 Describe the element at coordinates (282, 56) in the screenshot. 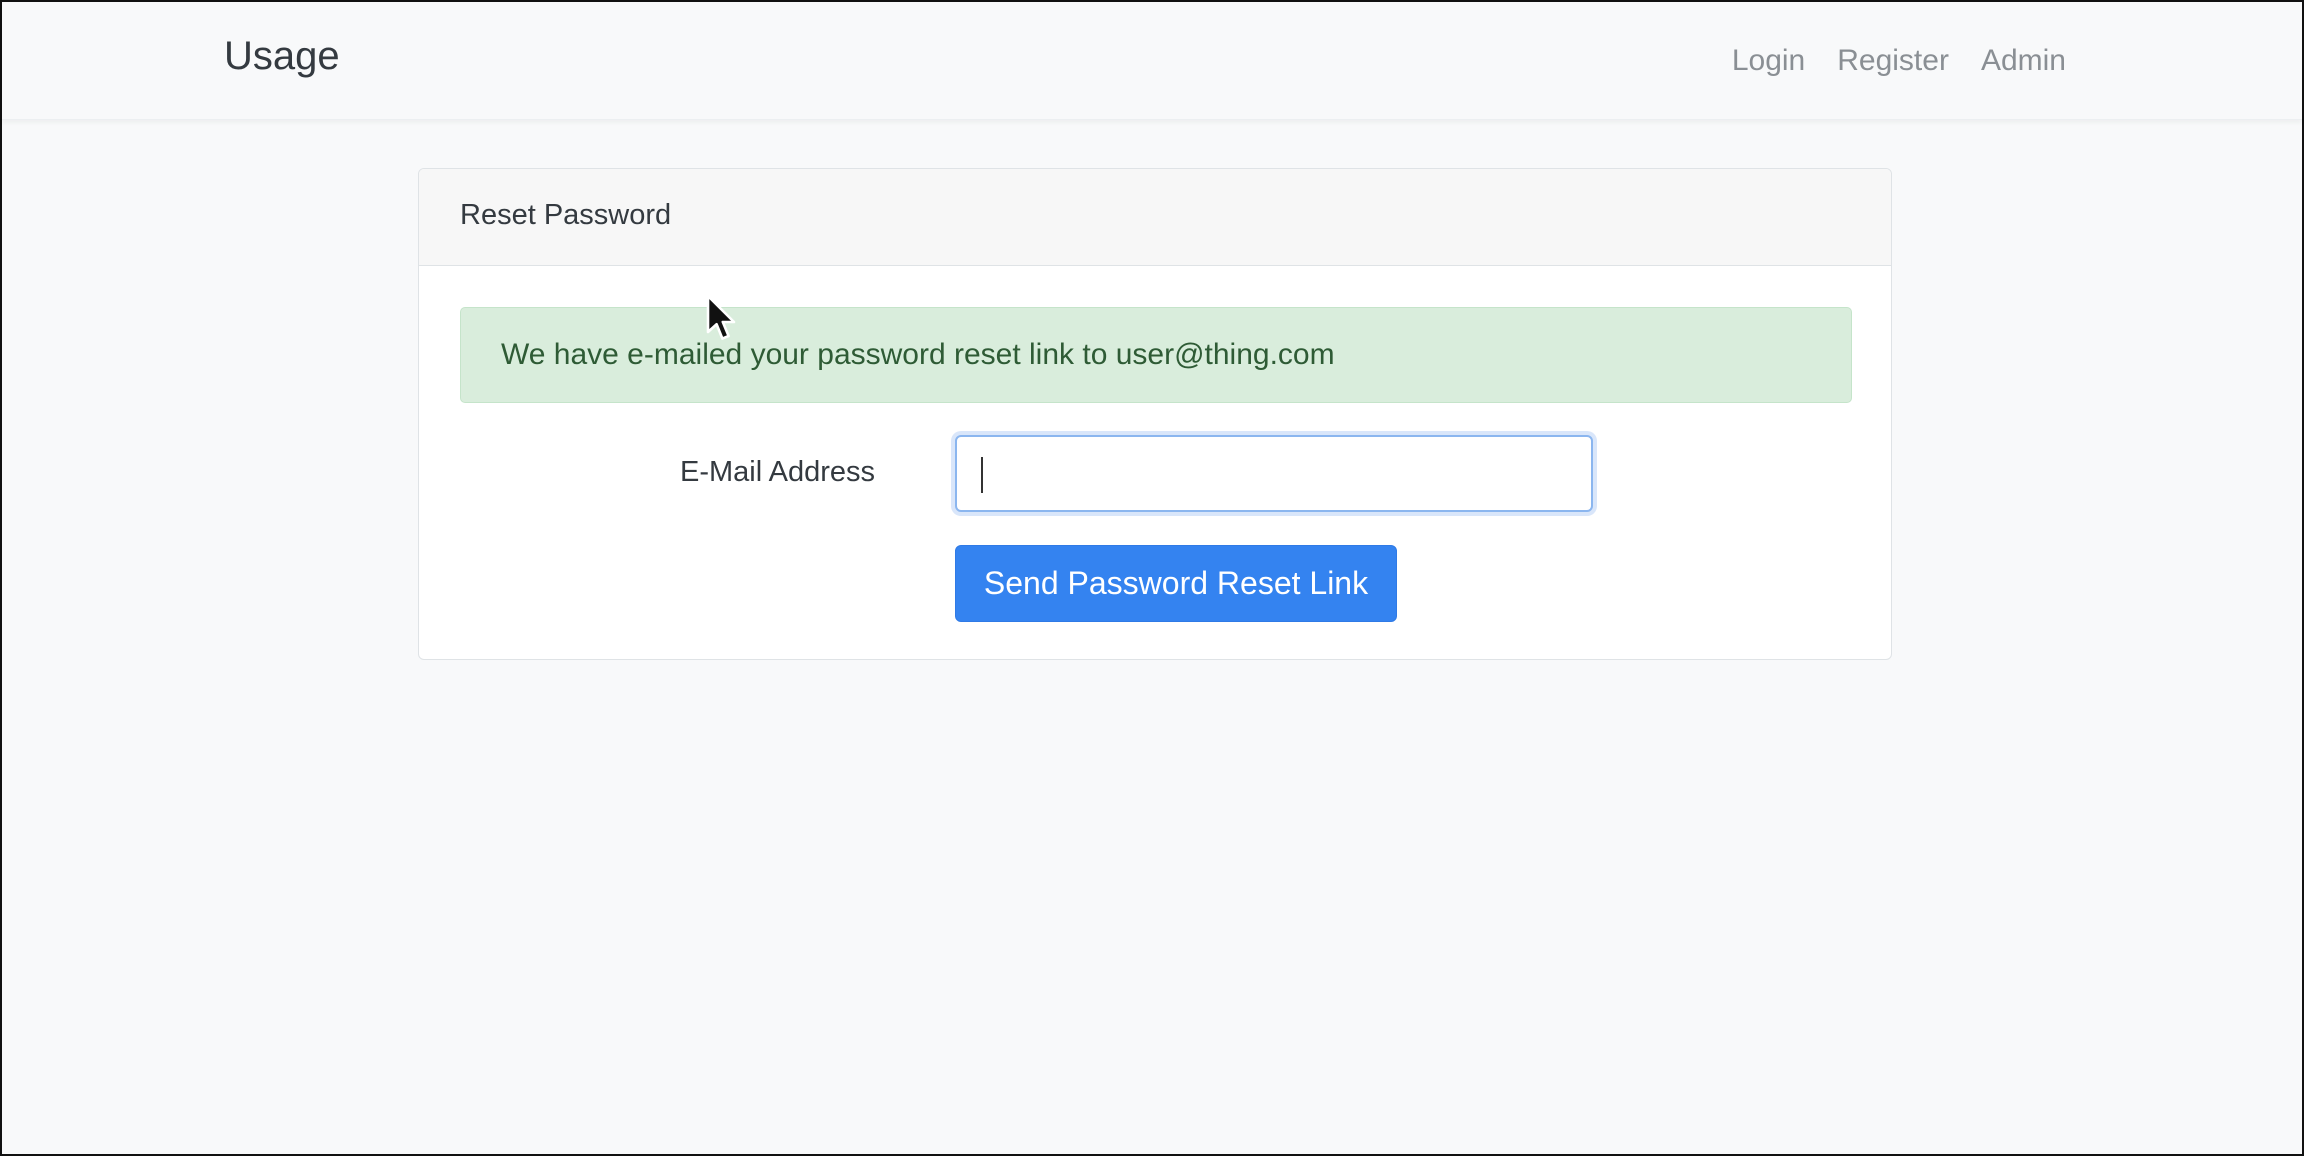

I see `brand-link: Usage` at that location.